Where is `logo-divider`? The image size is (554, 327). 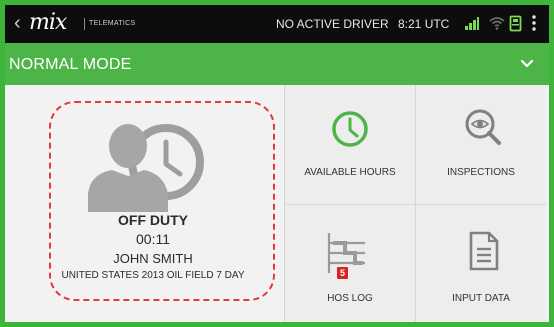
logo-divider is located at coordinates (84, 24).